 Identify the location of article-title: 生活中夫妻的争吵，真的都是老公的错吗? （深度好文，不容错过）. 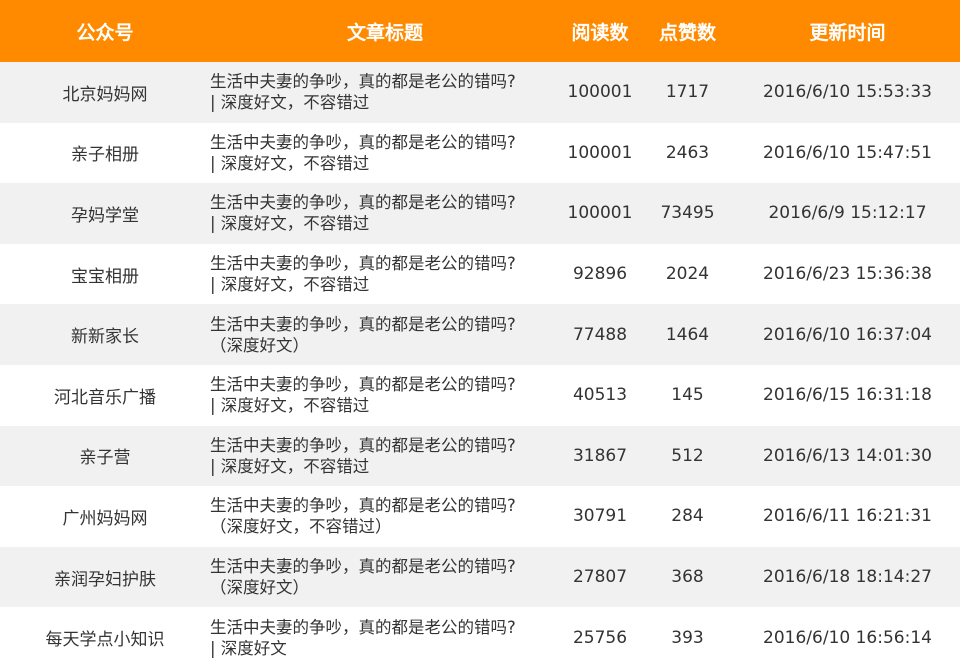
(385, 516).